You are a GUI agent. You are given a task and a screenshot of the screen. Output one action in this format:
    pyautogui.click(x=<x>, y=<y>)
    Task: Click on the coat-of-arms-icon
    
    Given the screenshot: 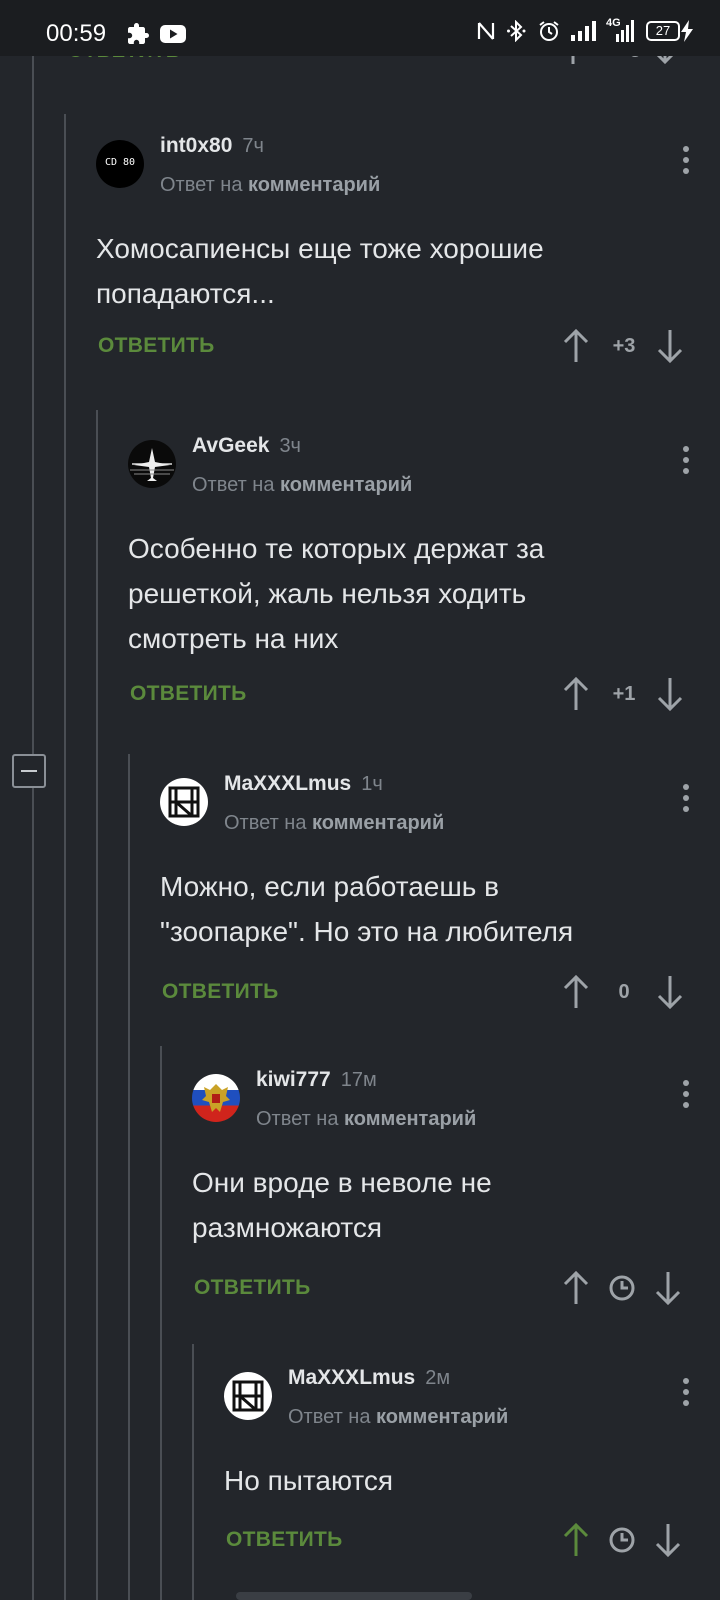 What is the action you would take?
    pyautogui.click(x=216, y=1098)
    